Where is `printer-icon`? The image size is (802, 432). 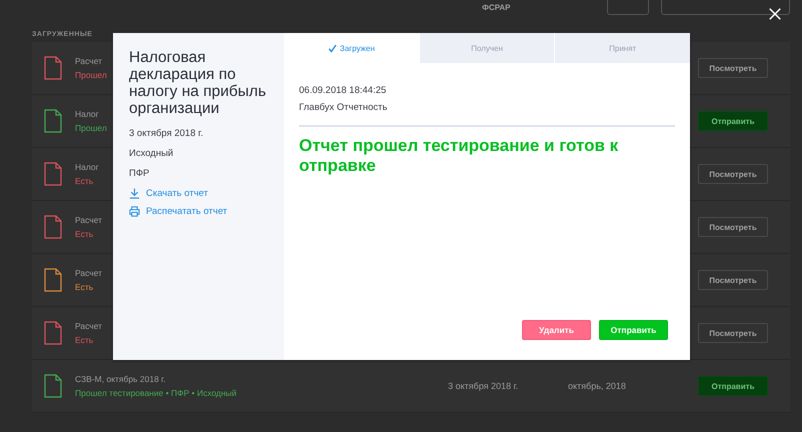 printer-icon is located at coordinates (134, 211).